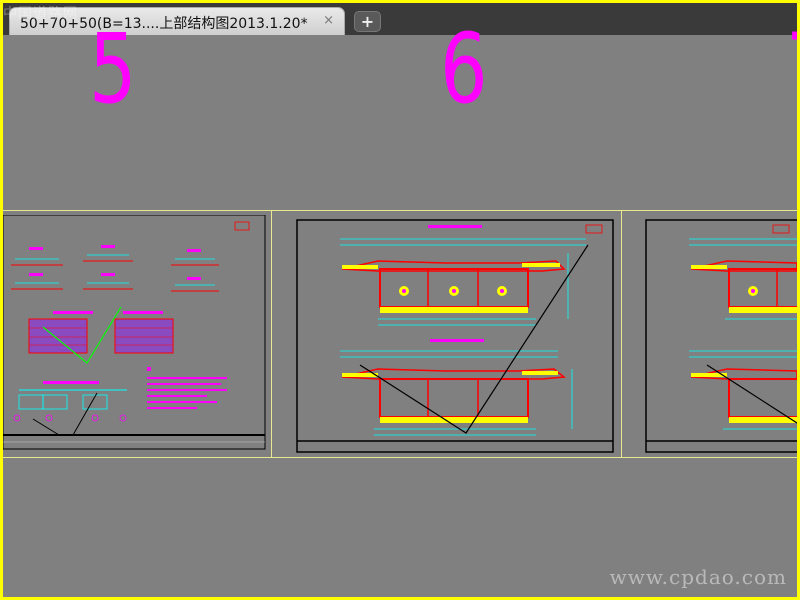 The image size is (800, 600). Describe the element at coordinates (464, 69) in the screenshot. I see `layout-number-6: 6` at that location.